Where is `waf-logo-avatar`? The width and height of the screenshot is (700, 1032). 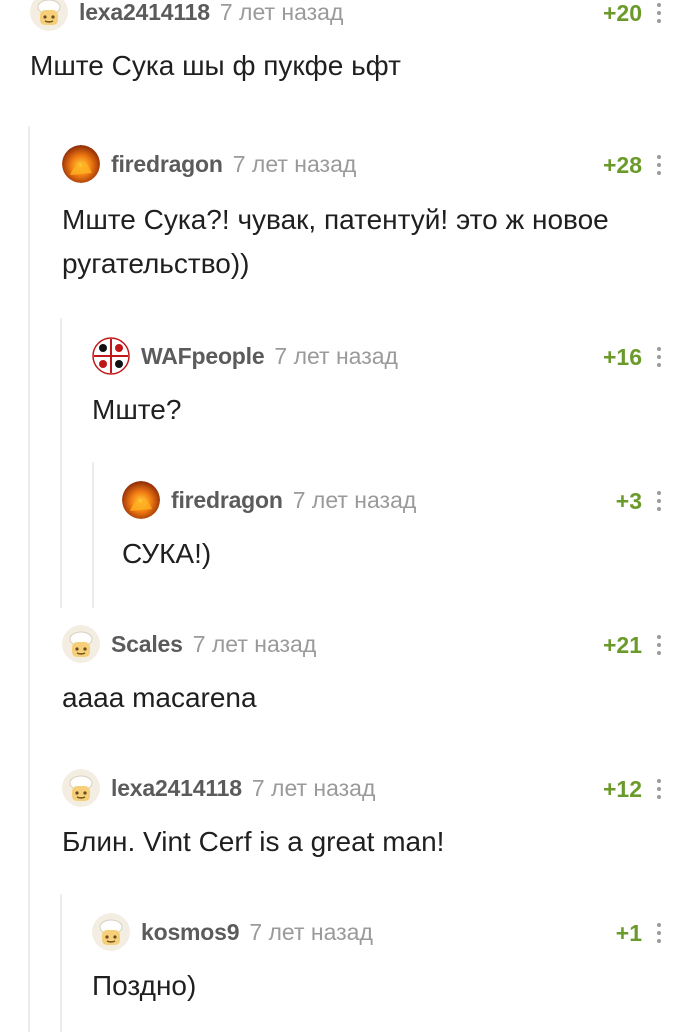
waf-logo-avatar is located at coordinates (111, 356).